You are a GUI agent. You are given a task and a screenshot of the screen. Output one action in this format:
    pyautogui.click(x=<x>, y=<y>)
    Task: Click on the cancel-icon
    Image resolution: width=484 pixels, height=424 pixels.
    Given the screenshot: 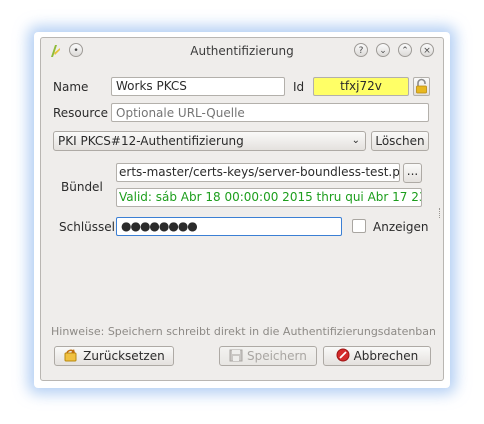 What is the action you would take?
    pyautogui.click(x=343, y=355)
    